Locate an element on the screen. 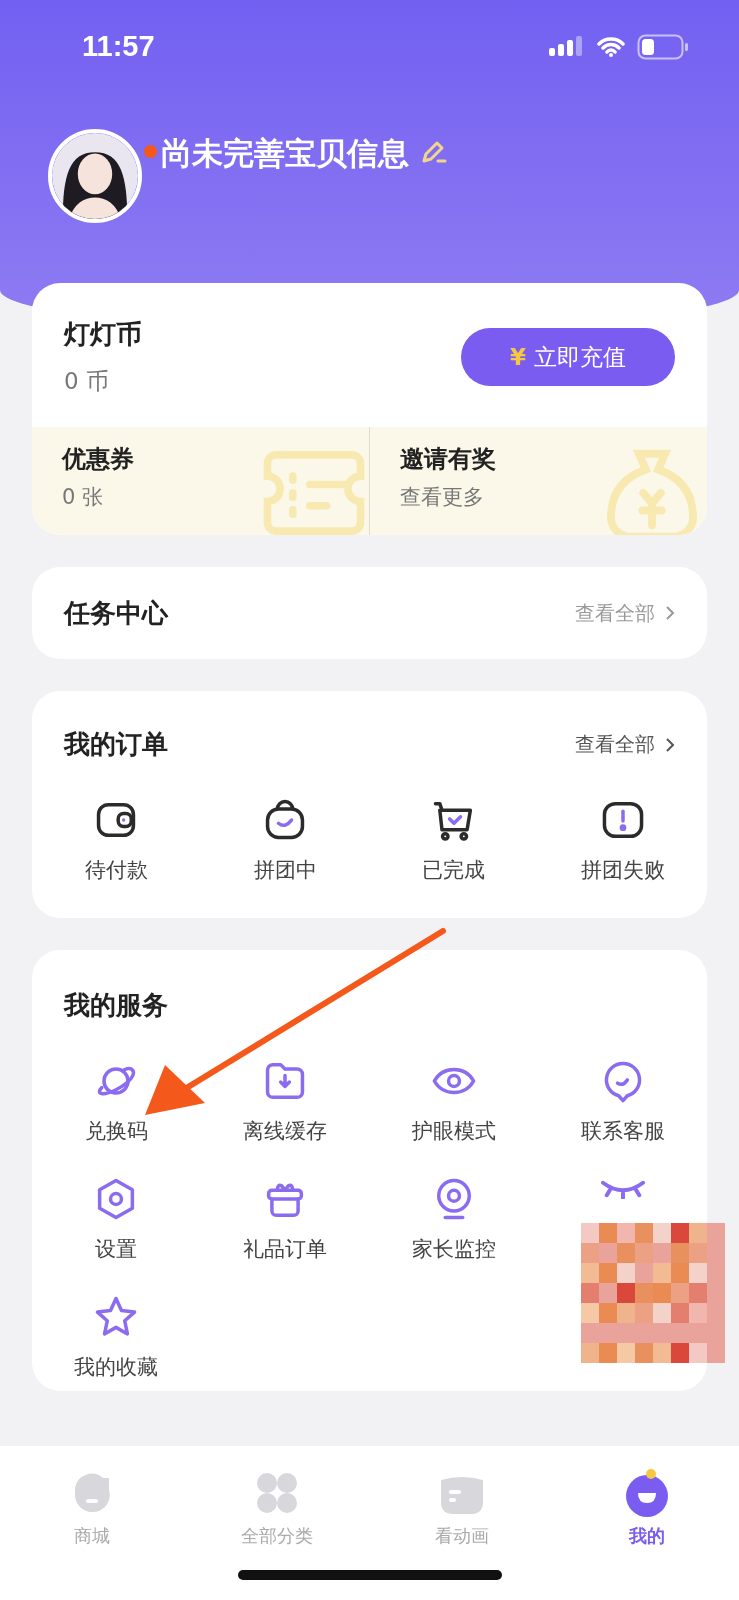 Image resolution: width=739 pixels, height=1600 pixels. signal-icon is located at coordinates (567, 46).